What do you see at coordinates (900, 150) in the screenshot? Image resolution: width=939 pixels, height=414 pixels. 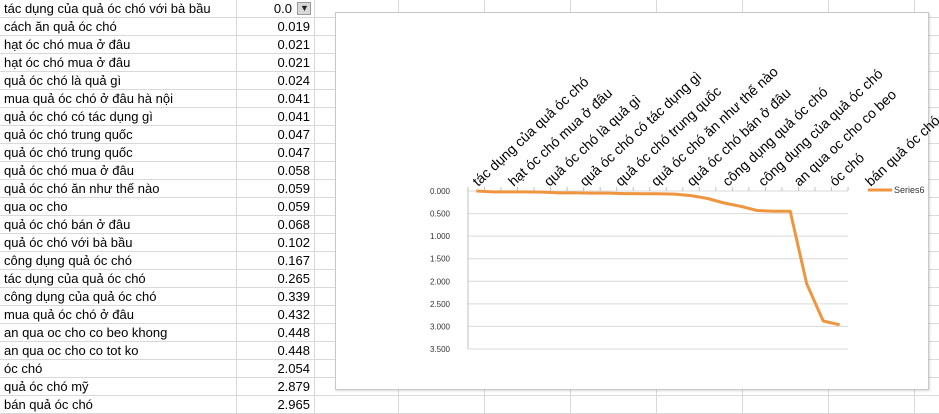 I see `x-category-label: bán quả óc chó` at bounding box center [900, 150].